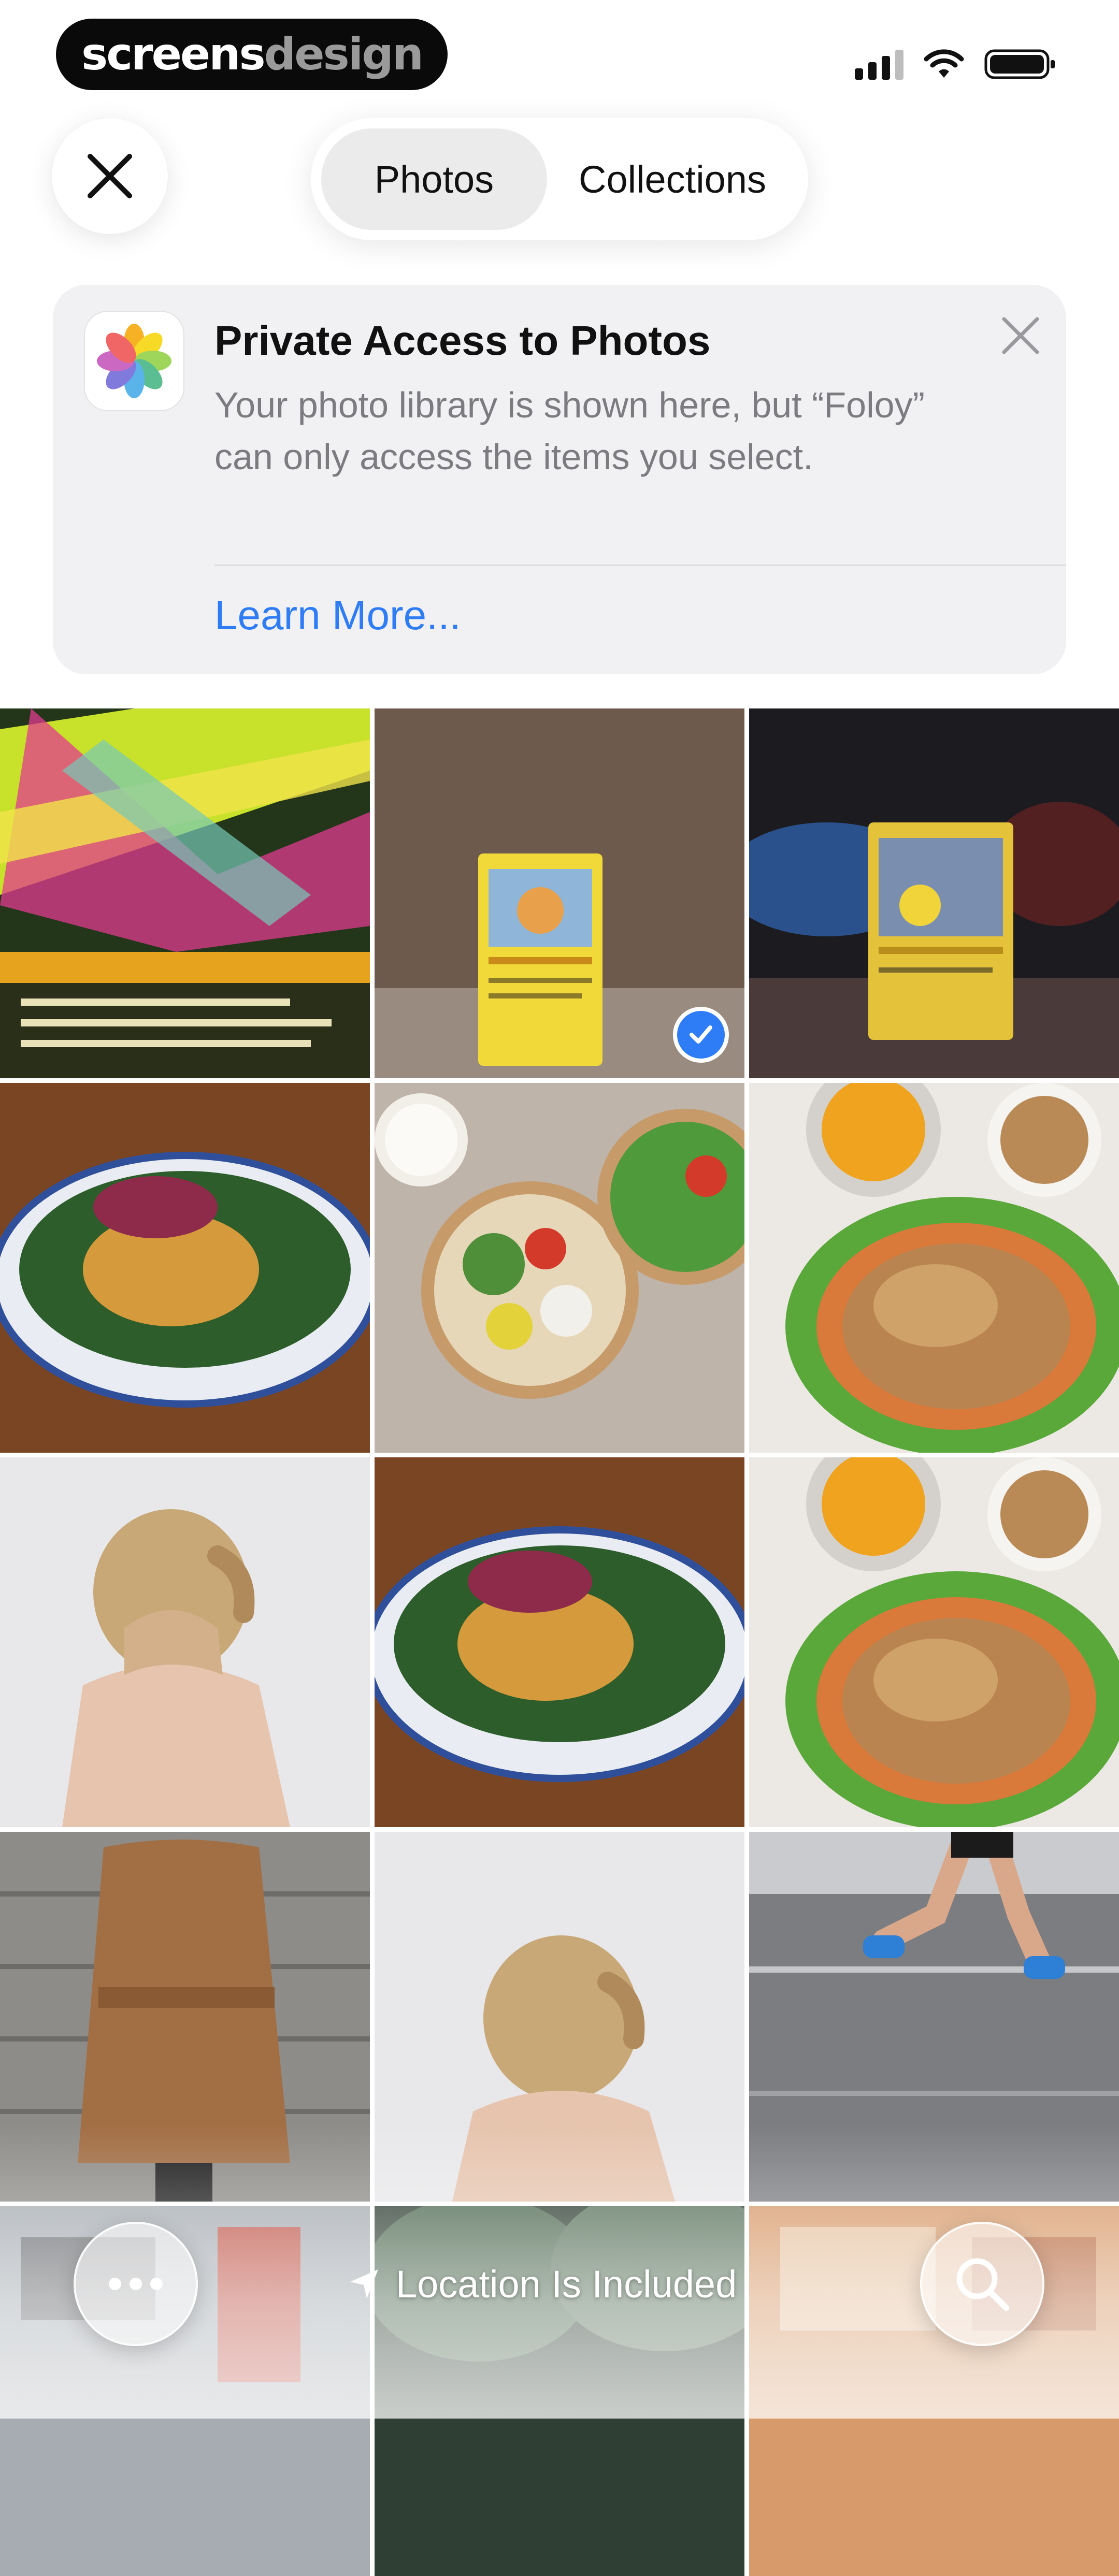  Describe the element at coordinates (879, 64) in the screenshot. I see `signal-icon` at that location.